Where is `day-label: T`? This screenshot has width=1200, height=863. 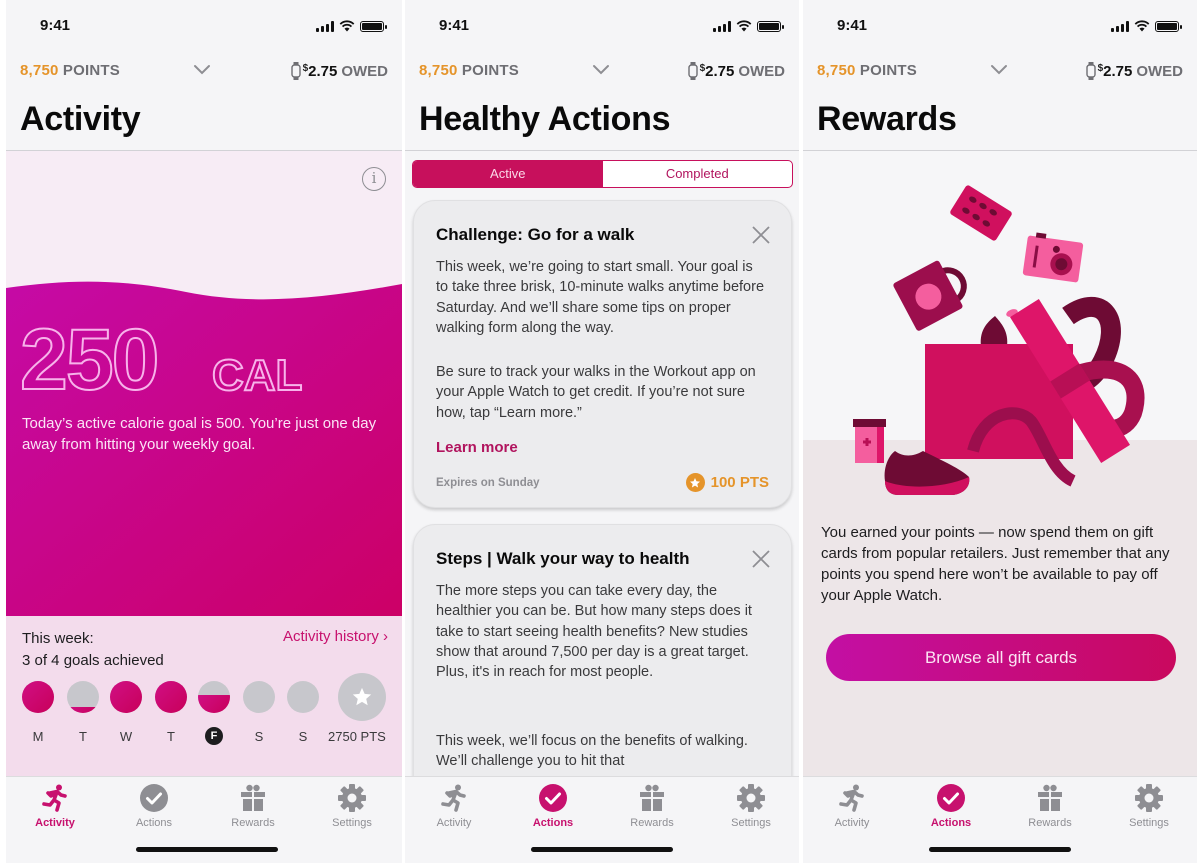
day-label: T is located at coordinates (171, 736).